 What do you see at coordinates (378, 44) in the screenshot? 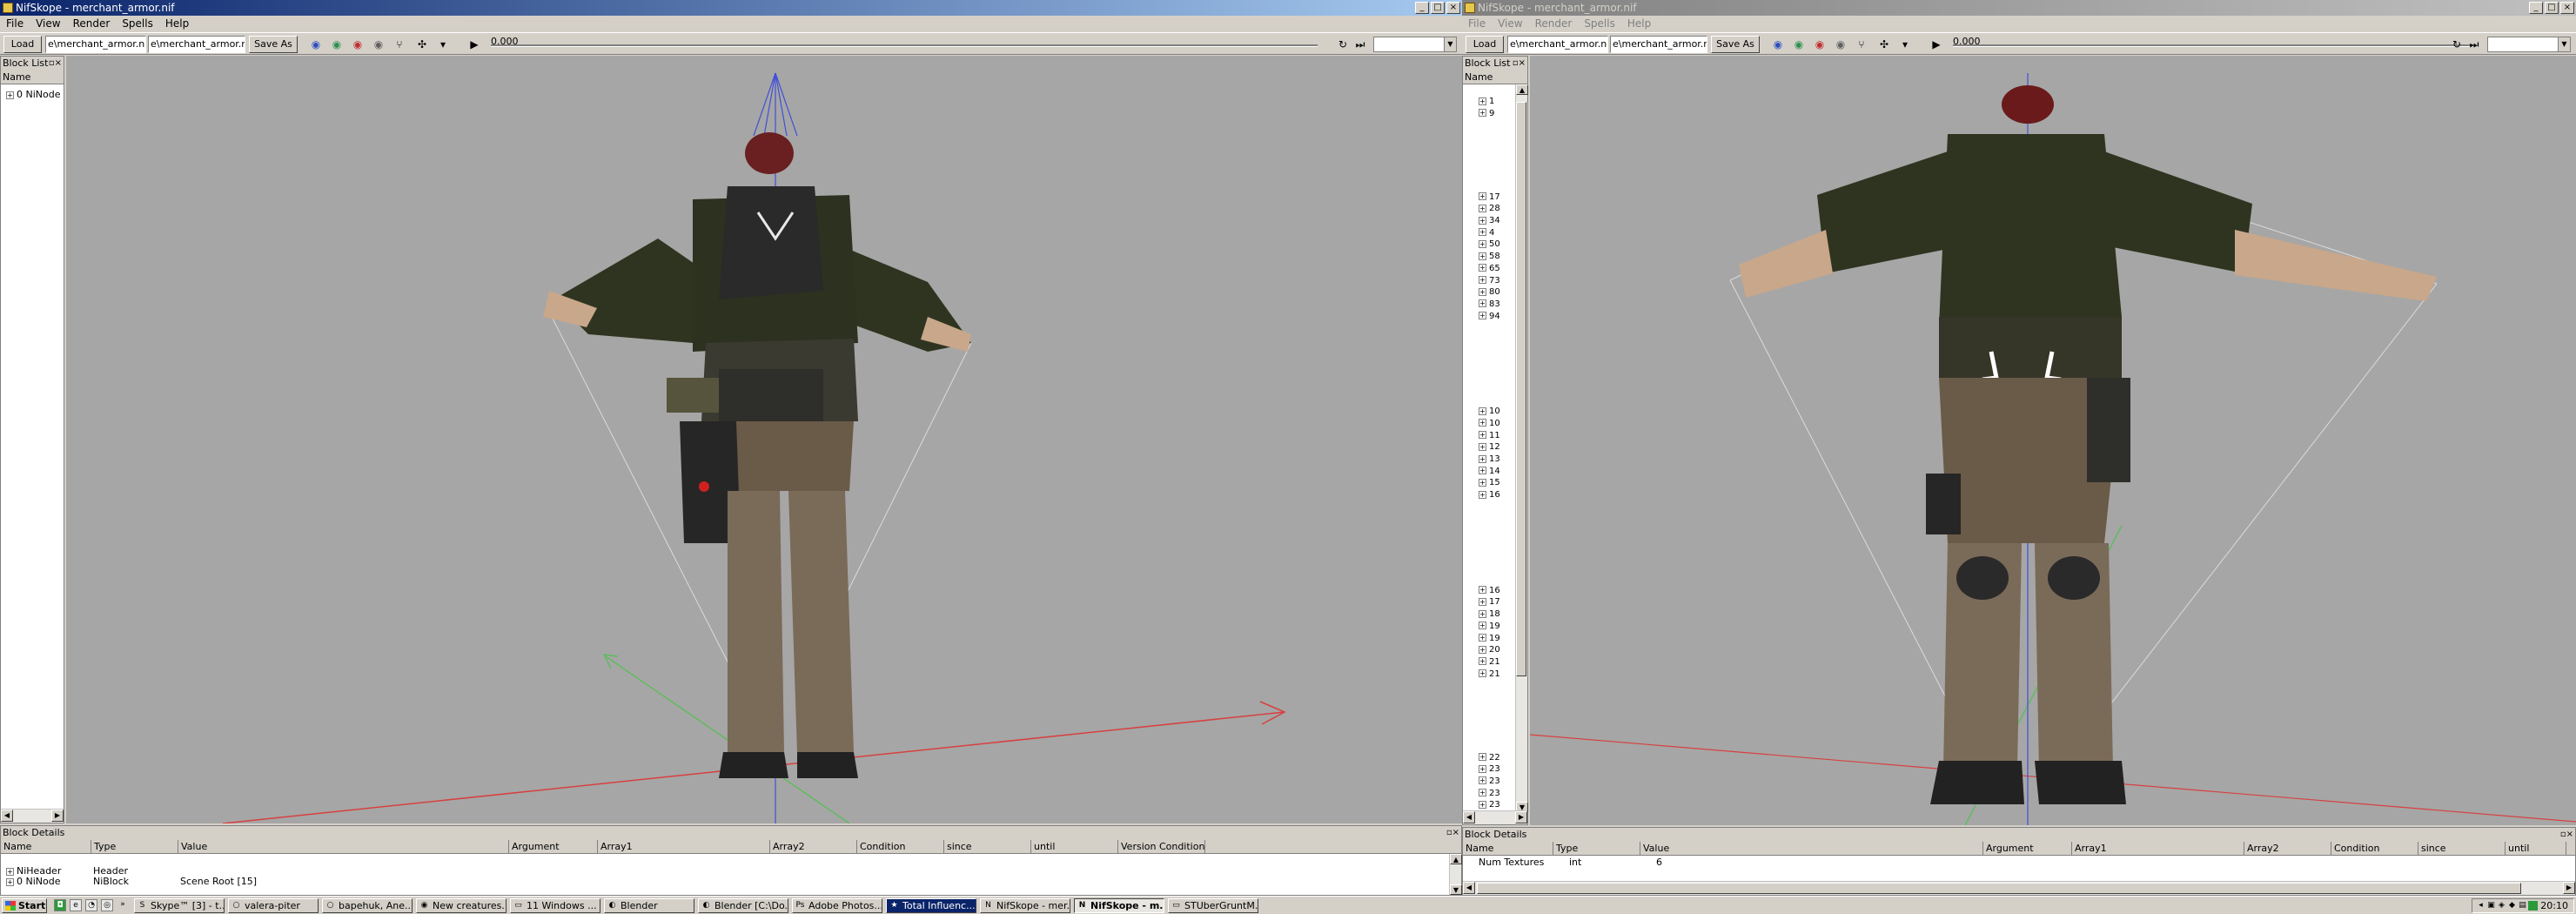
I see `view-side-icon: ◉` at bounding box center [378, 44].